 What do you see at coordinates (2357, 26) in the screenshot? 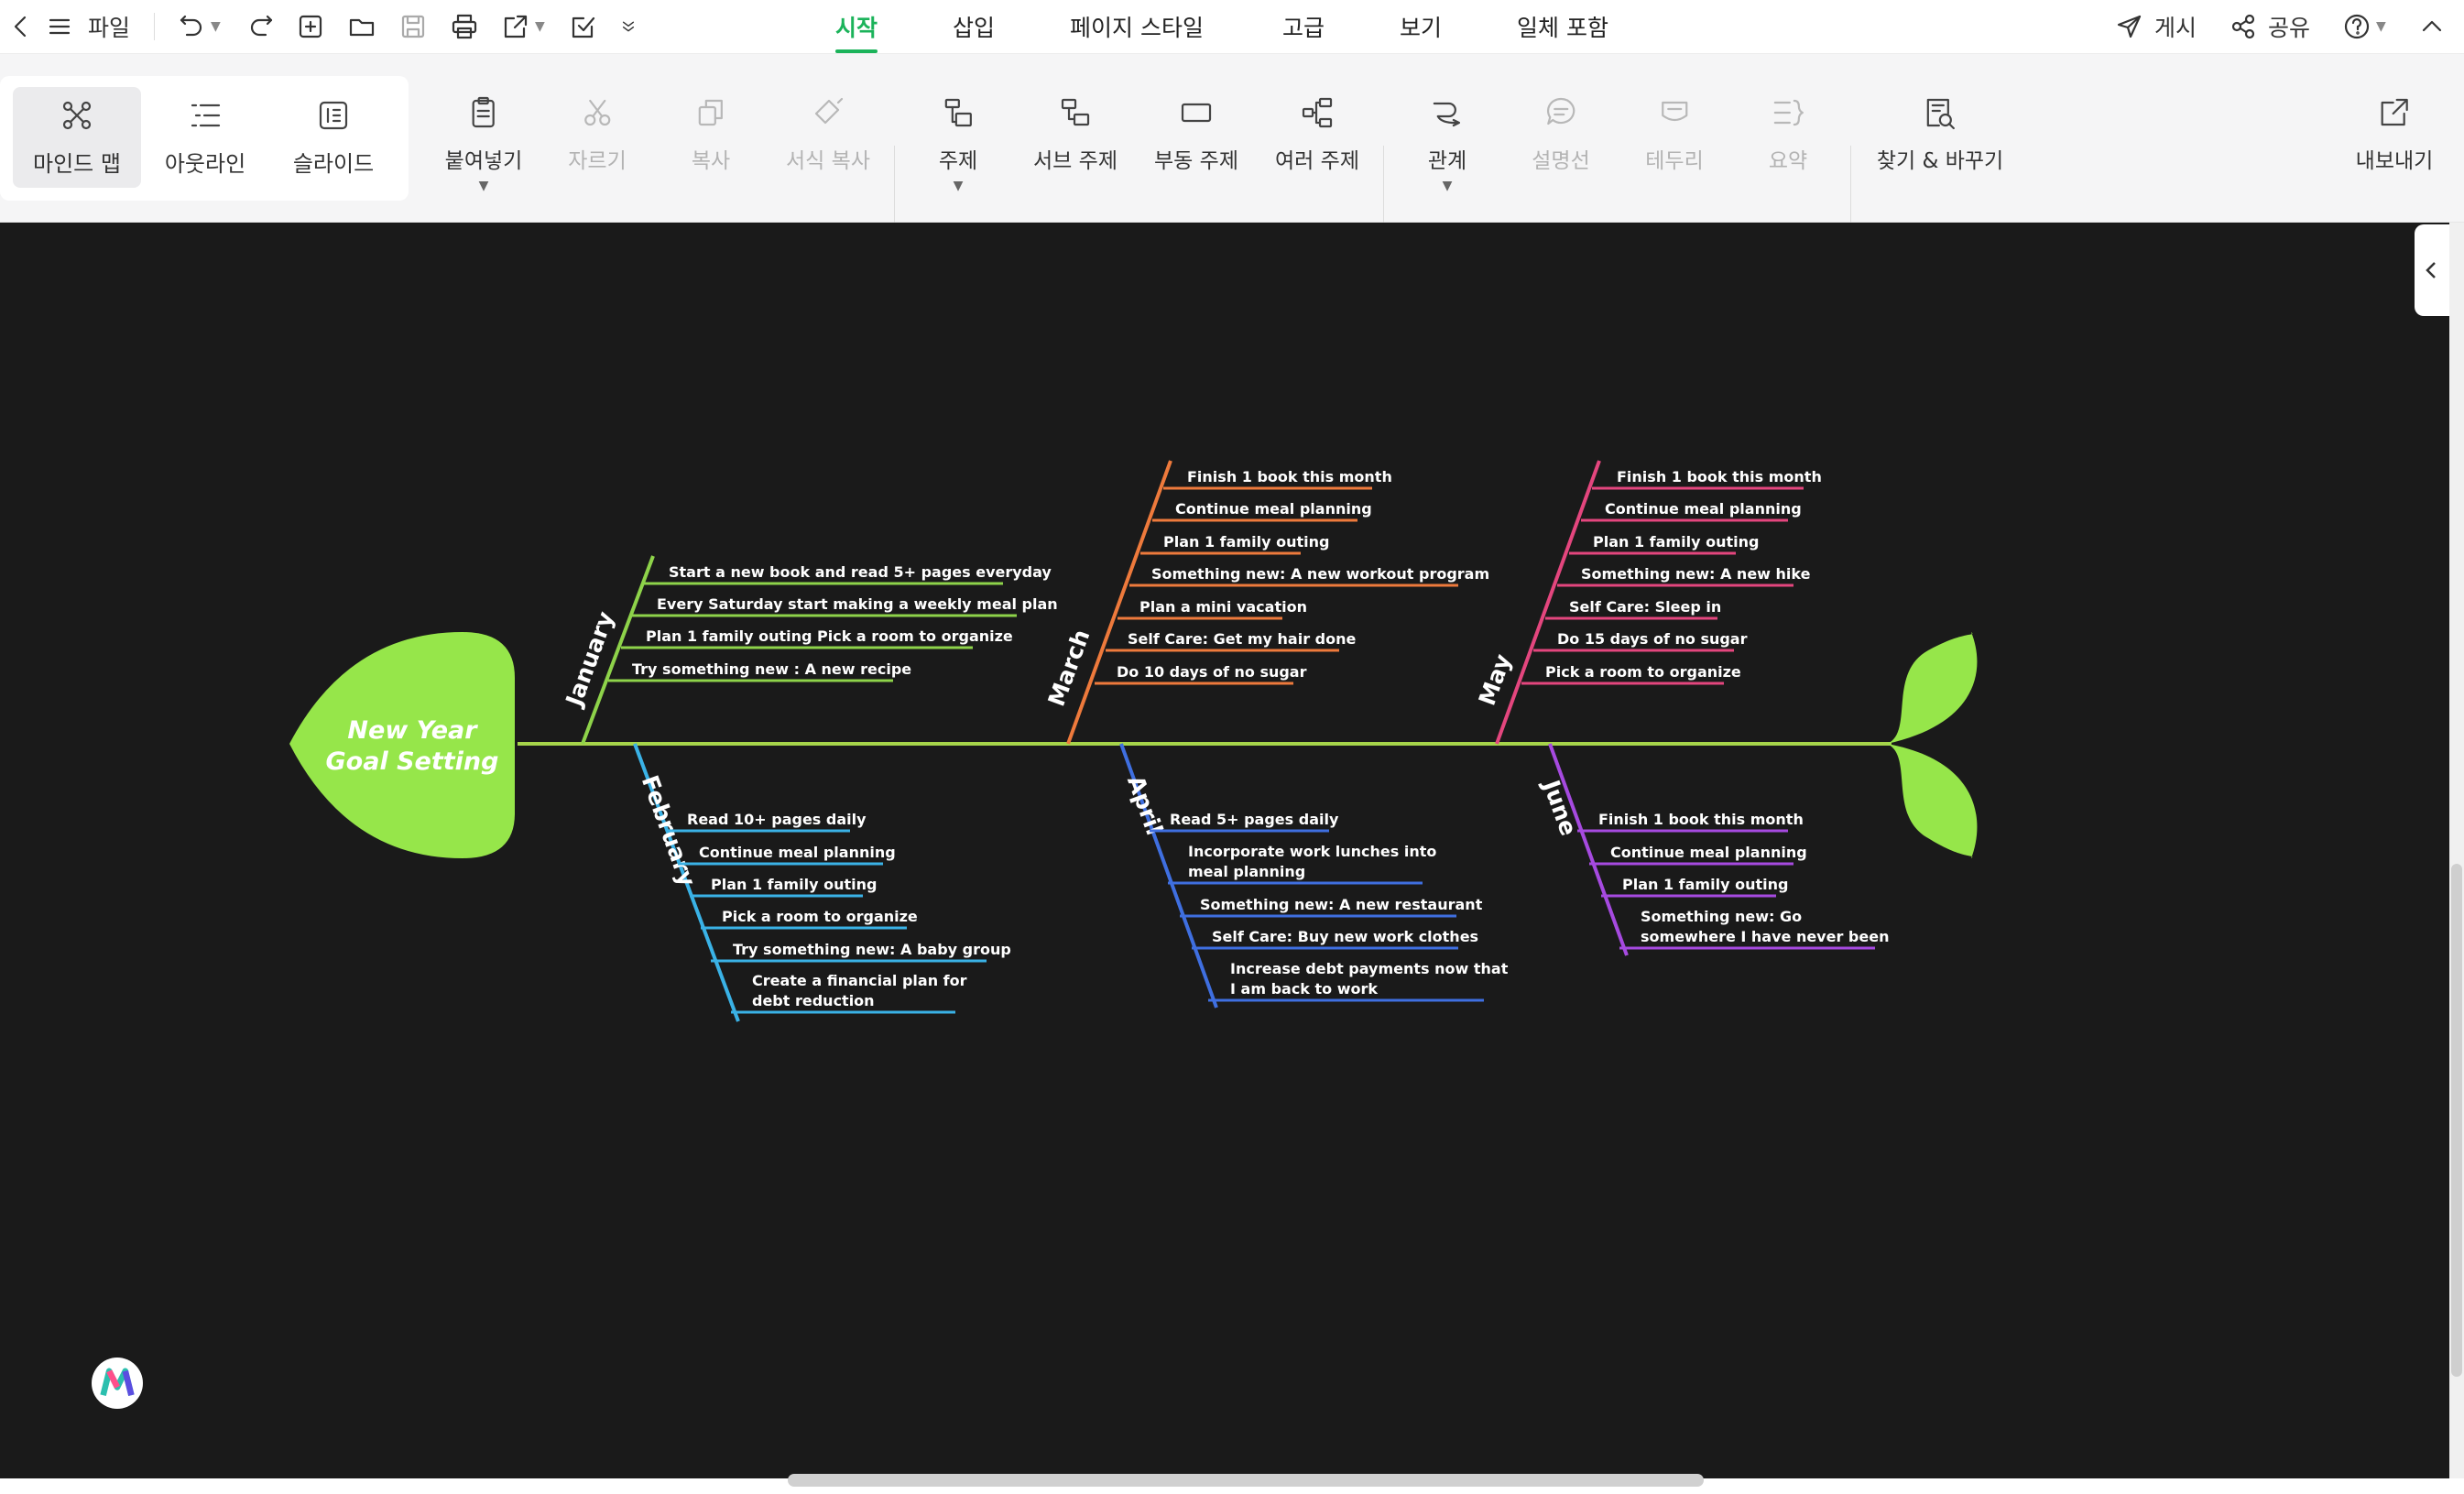
I see `help-icon` at bounding box center [2357, 26].